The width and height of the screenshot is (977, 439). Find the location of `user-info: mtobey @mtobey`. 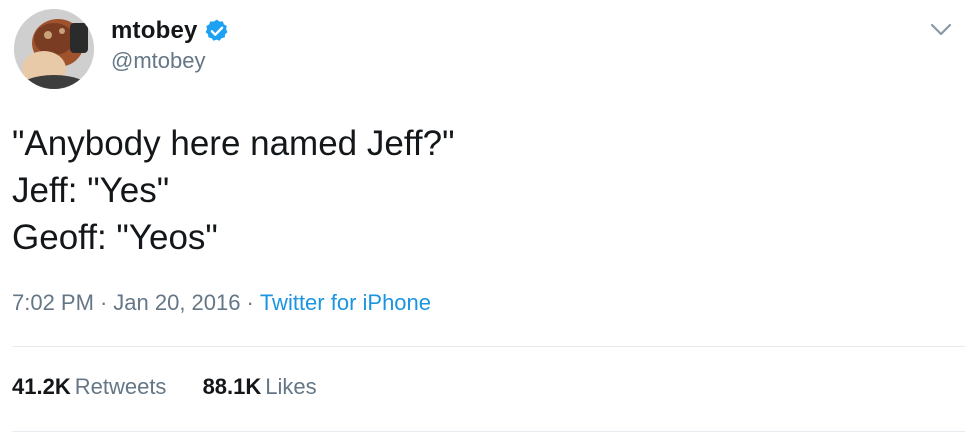

user-info: mtobey @mtobey is located at coordinates (170, 45).